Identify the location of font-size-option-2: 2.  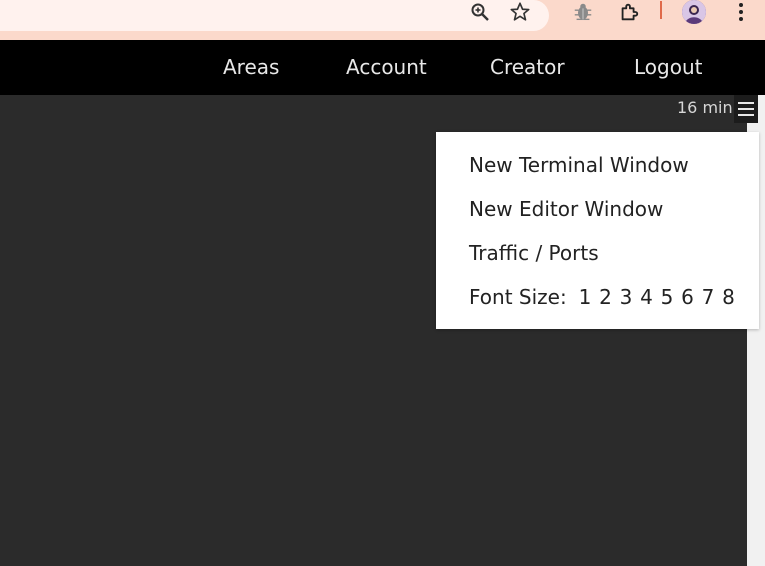
(605, 297).